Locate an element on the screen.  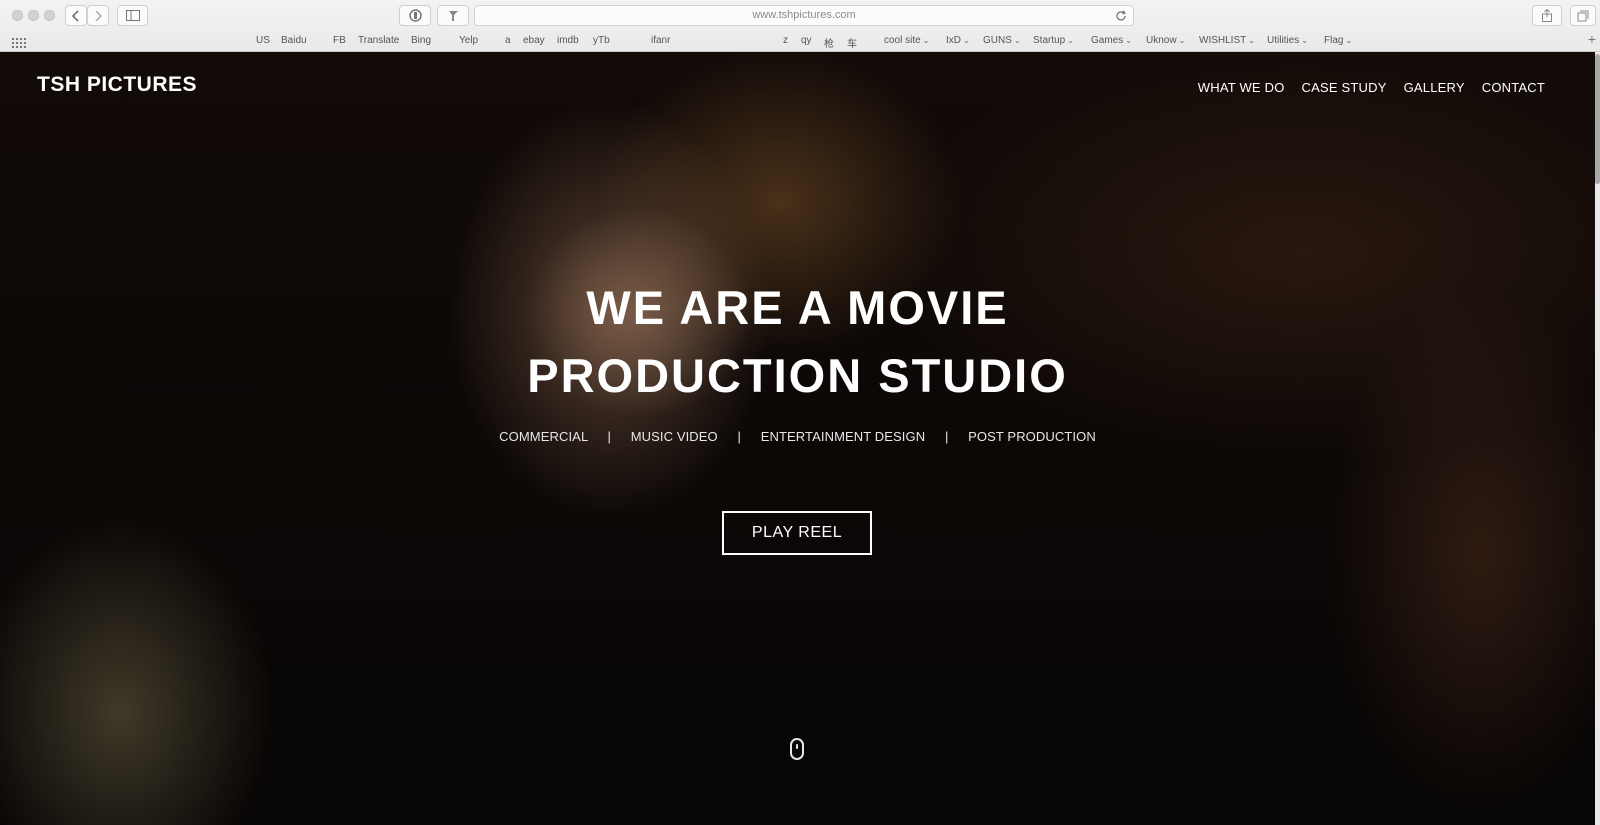
service-post-production: POST PRODUCTION is located at coordinates (1032, 436).